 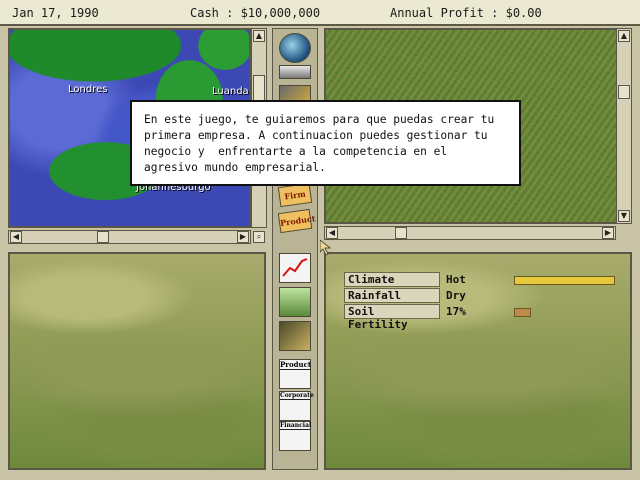 I want to click on farm-horizontal-scroll-thumb, so click(x=401, y=233).